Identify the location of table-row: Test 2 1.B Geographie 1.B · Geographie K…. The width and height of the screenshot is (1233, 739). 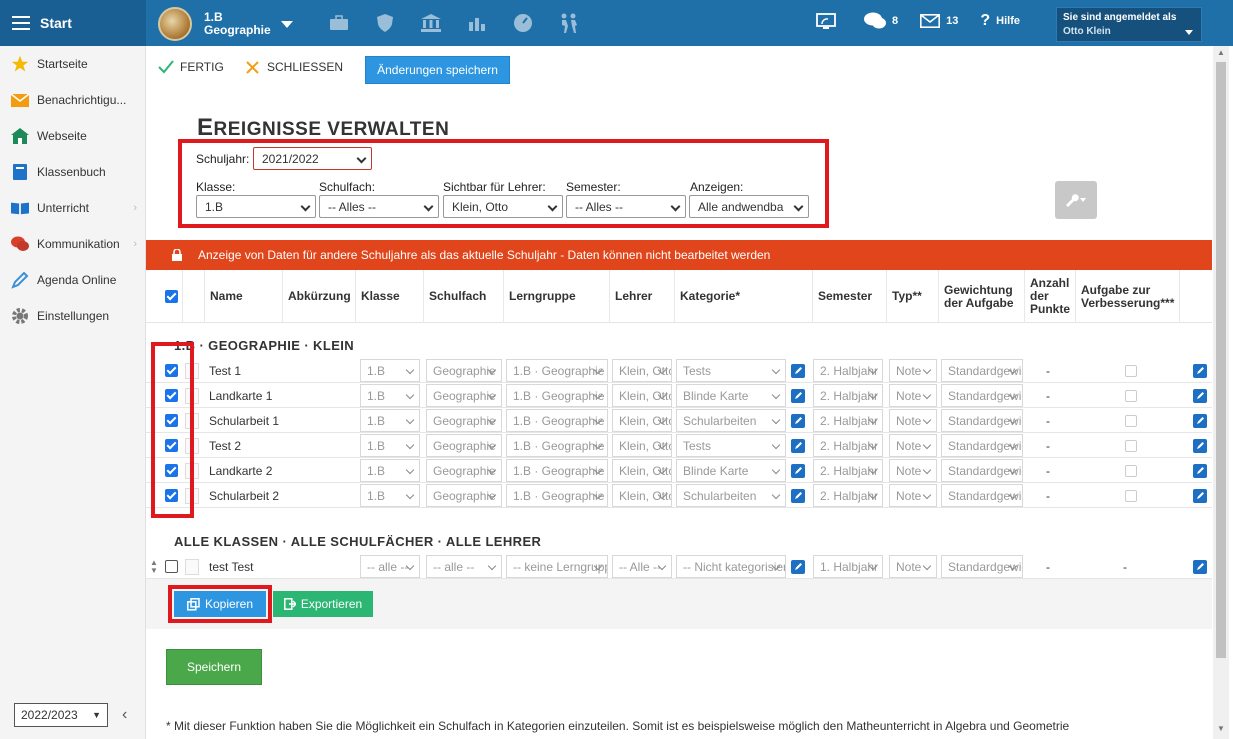
(679, 445).